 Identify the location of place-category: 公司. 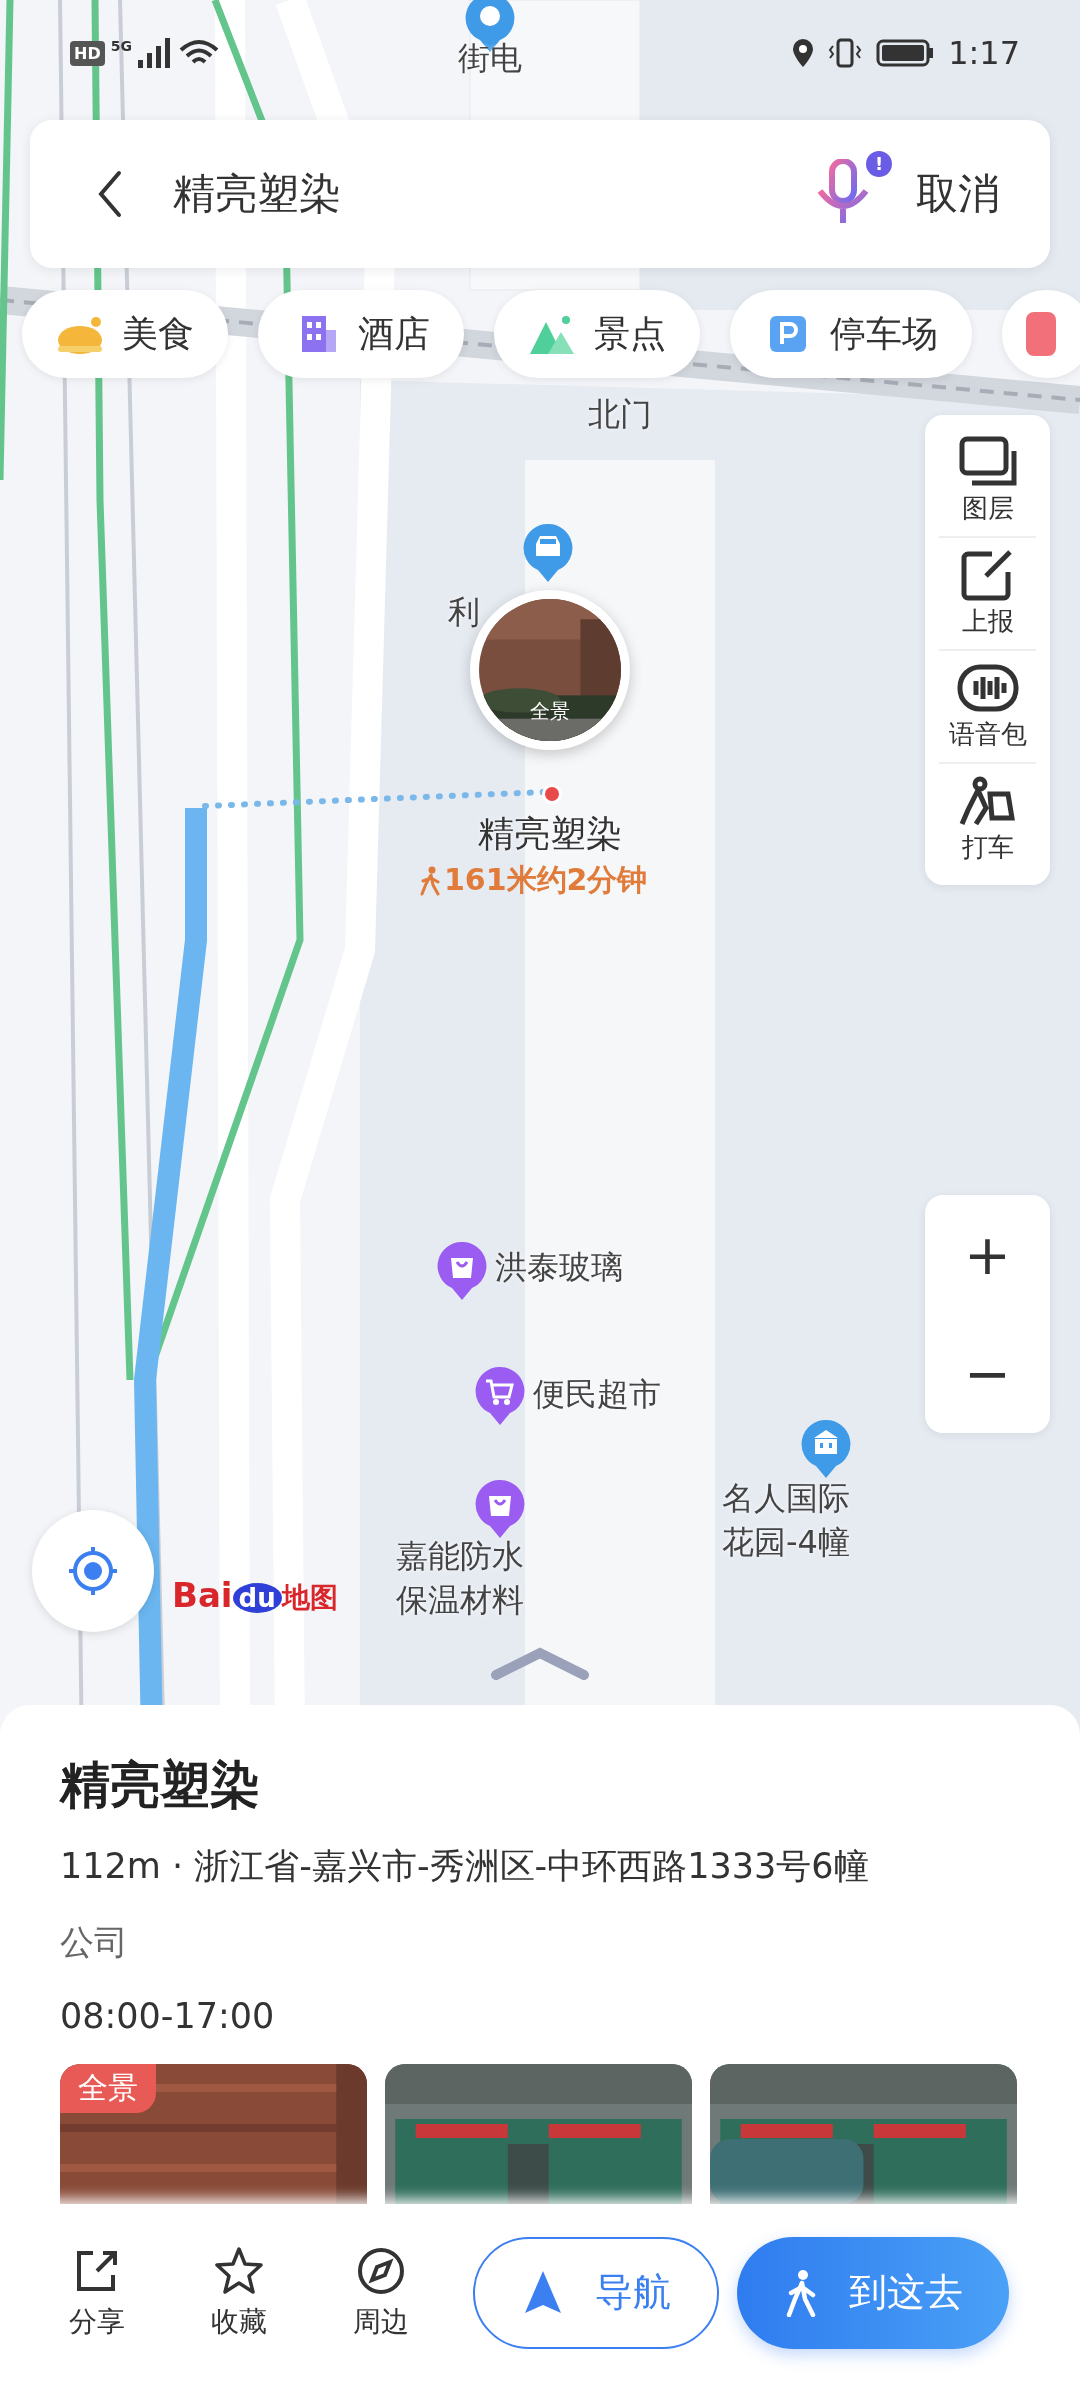
(94, 1942).